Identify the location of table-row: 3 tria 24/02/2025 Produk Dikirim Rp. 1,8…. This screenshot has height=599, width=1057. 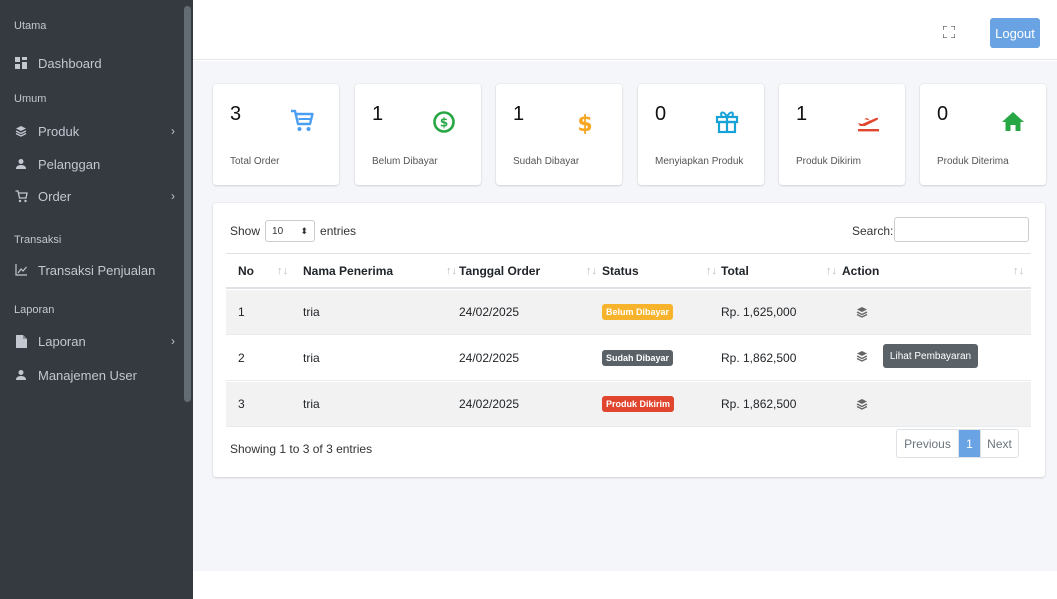
(628, 404).